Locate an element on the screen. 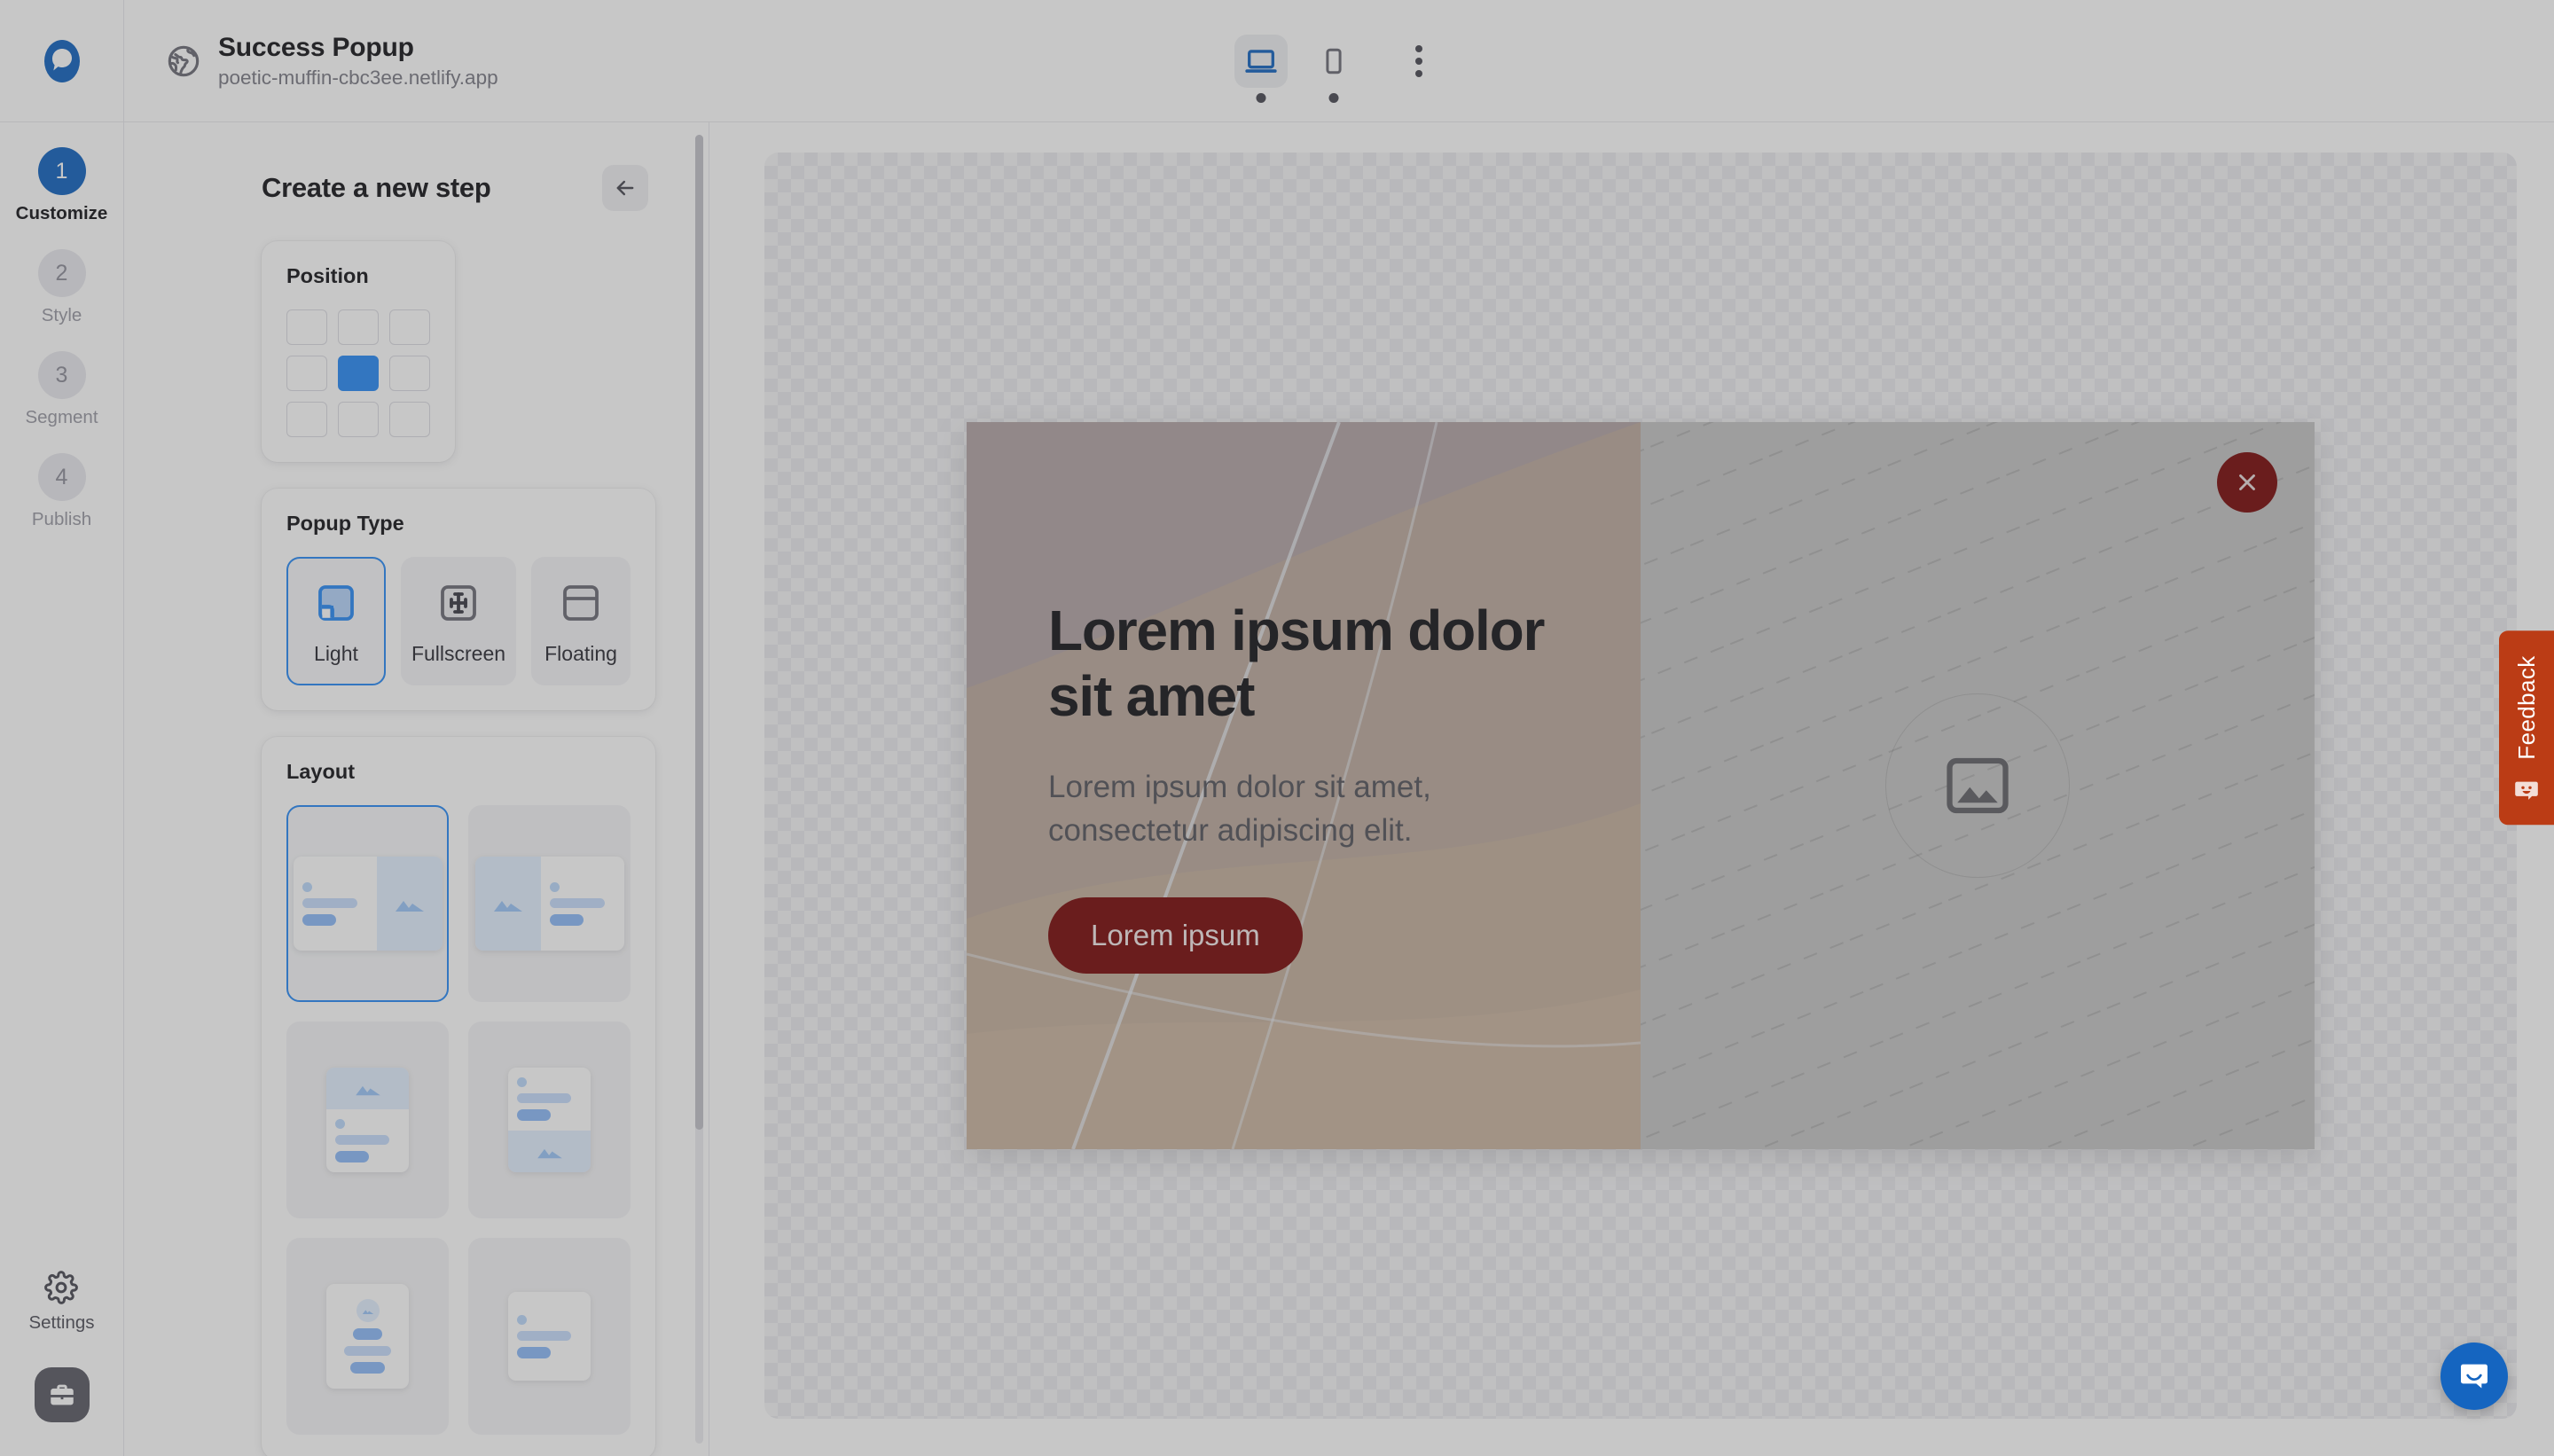  panel-scrollbar-thumb is located at coordinates (699, 632).